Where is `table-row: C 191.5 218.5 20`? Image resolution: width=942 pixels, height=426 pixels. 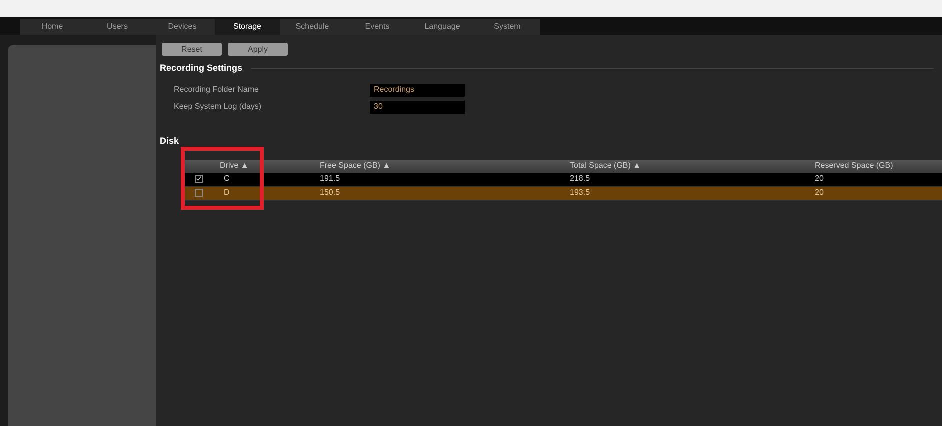
table-row: C 191.5 218.5 20 is located at coordinates (563, 179).